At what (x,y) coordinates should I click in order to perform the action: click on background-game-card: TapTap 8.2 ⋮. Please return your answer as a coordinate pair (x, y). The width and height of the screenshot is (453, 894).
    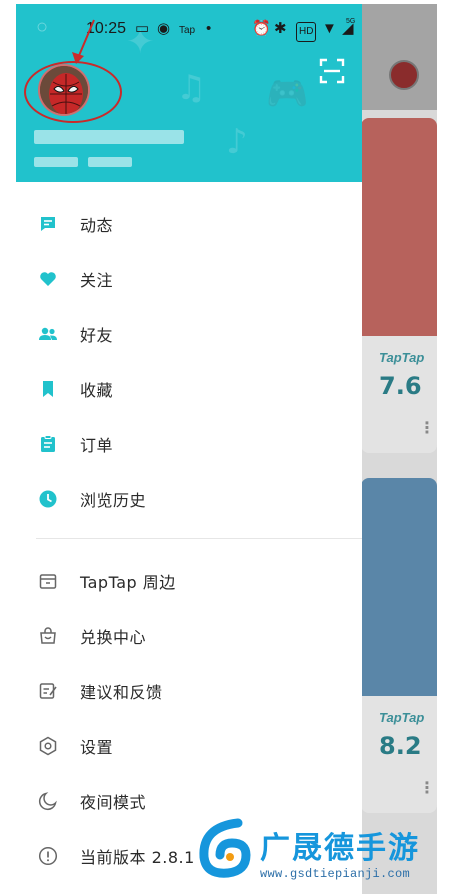
    Looking at the image, I should click on (399, 645).